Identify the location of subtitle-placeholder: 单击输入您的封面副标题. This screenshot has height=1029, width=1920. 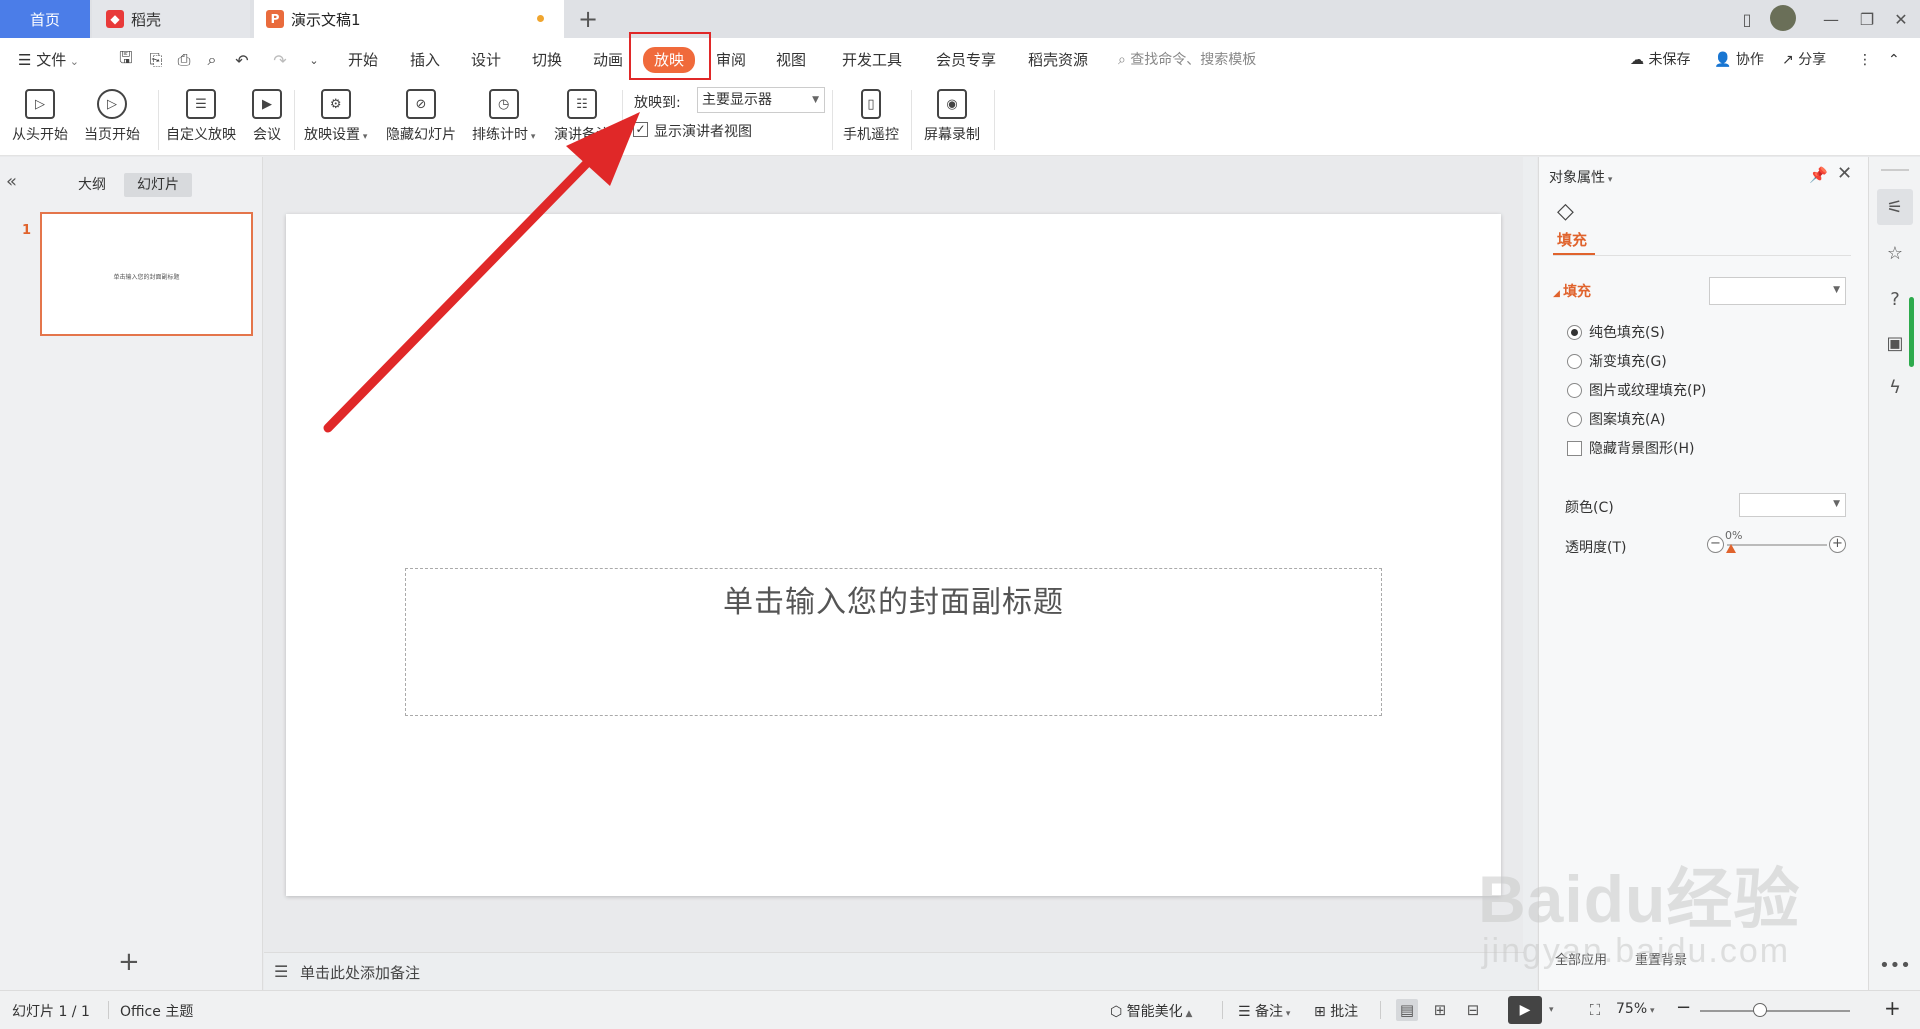
(893, 642).